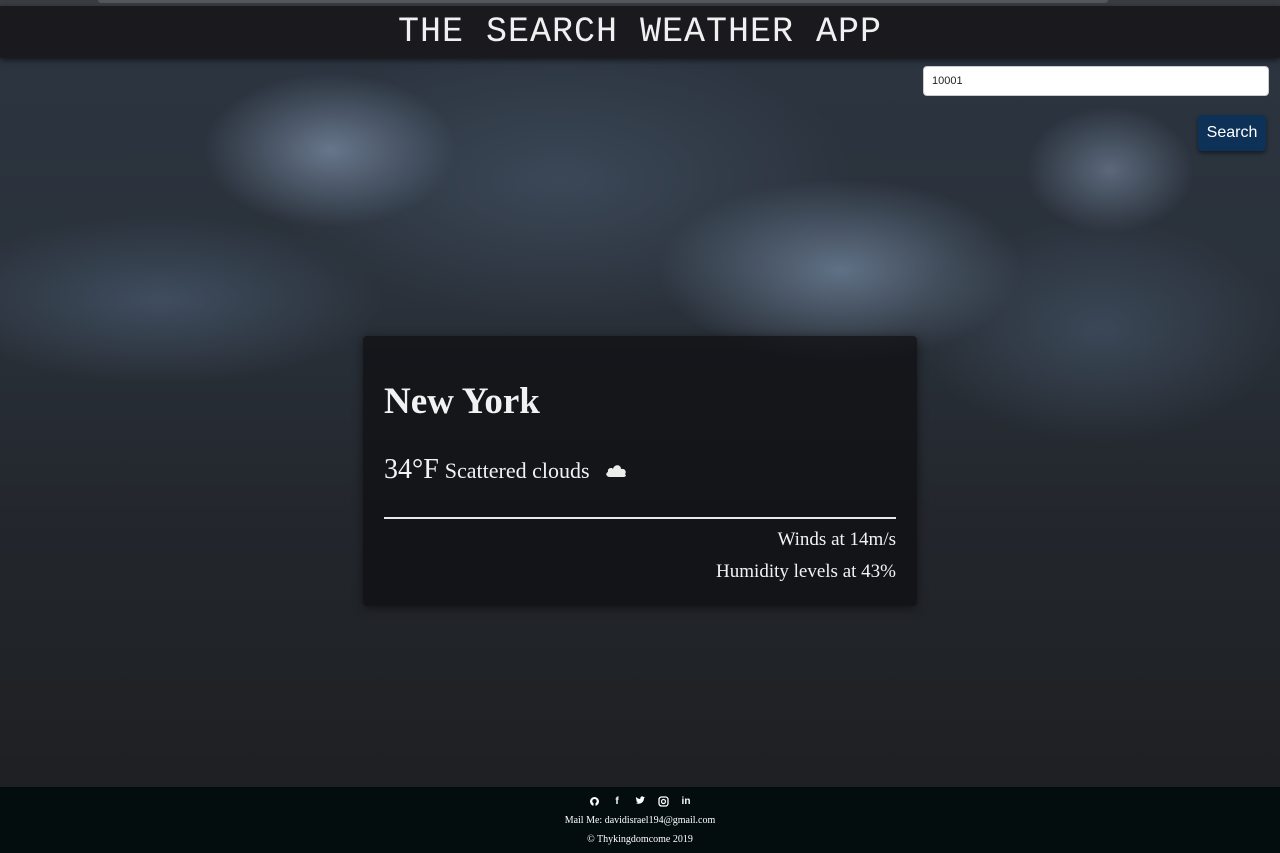  What do you see at coordinates (640, 518) in the screenshot?
I see `divider` at bounding box center [640, 518].